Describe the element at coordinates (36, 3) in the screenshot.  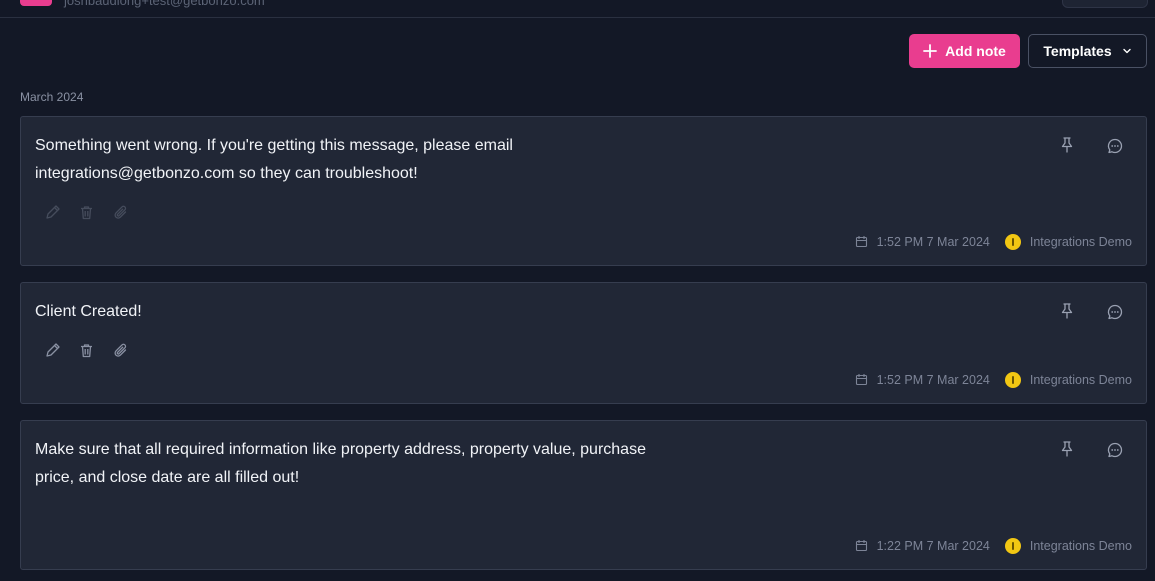
I see `avatar` at that location.